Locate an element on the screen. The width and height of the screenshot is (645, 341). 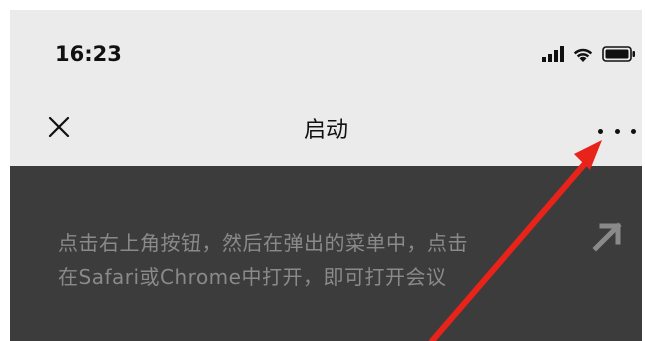
wifi-icon is located at coordinates (583, 55).